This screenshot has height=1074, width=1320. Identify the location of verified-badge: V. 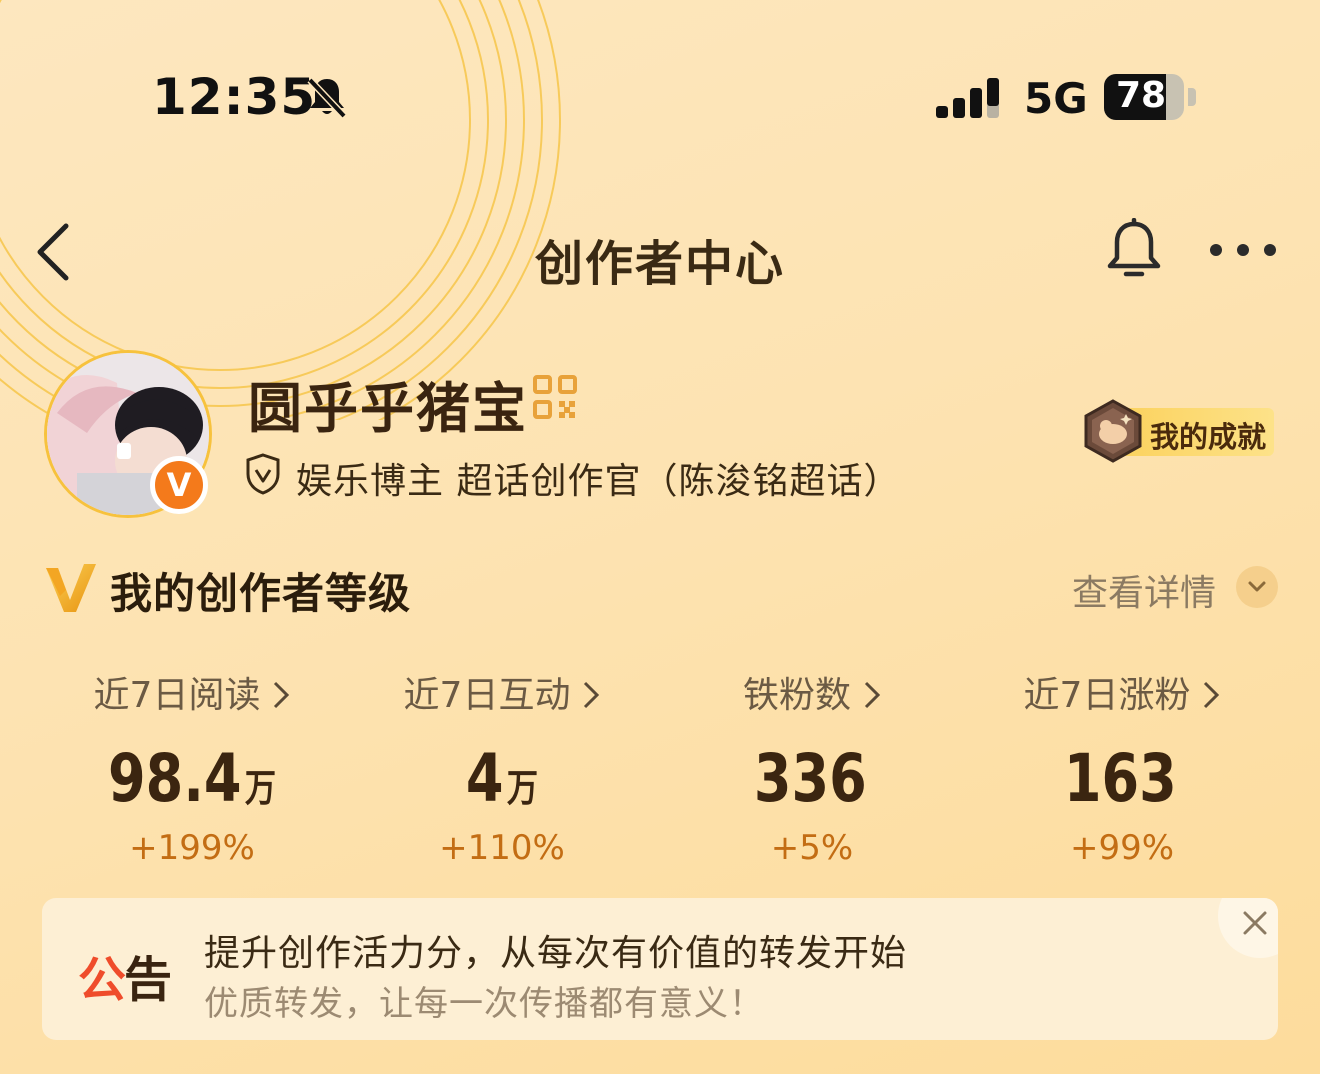
(179, 485).